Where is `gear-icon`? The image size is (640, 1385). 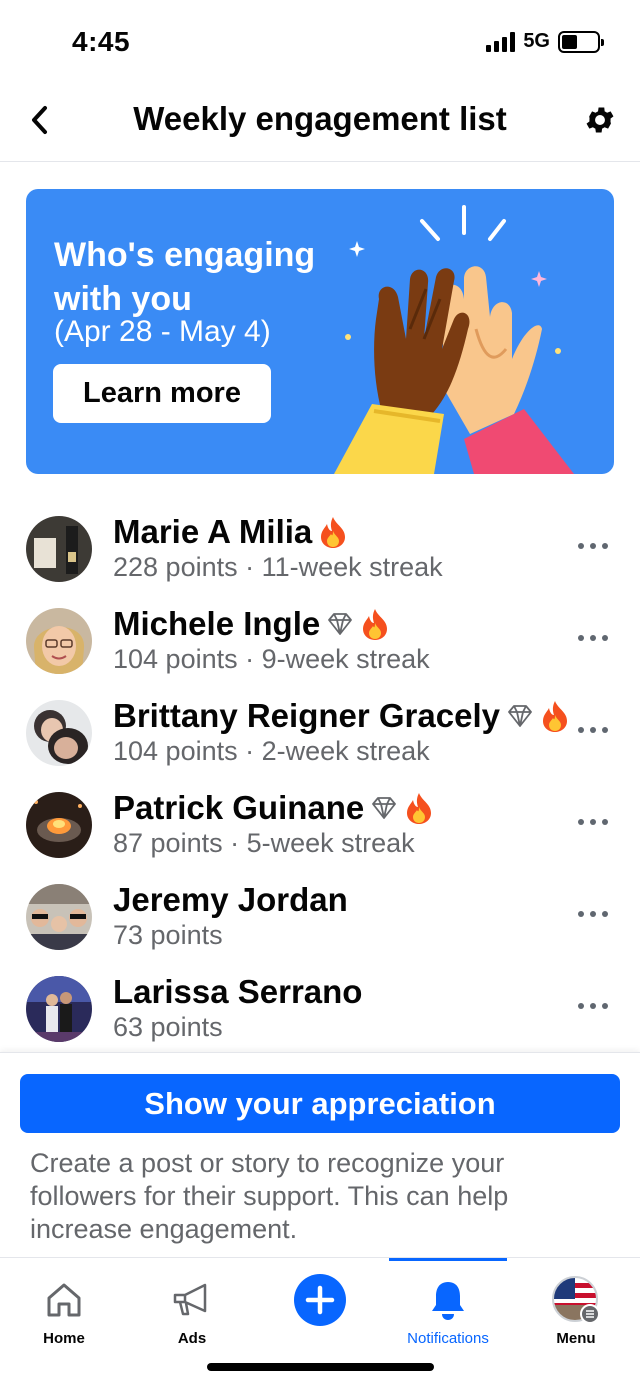
gear-icon is located at coordinates (600, 120).